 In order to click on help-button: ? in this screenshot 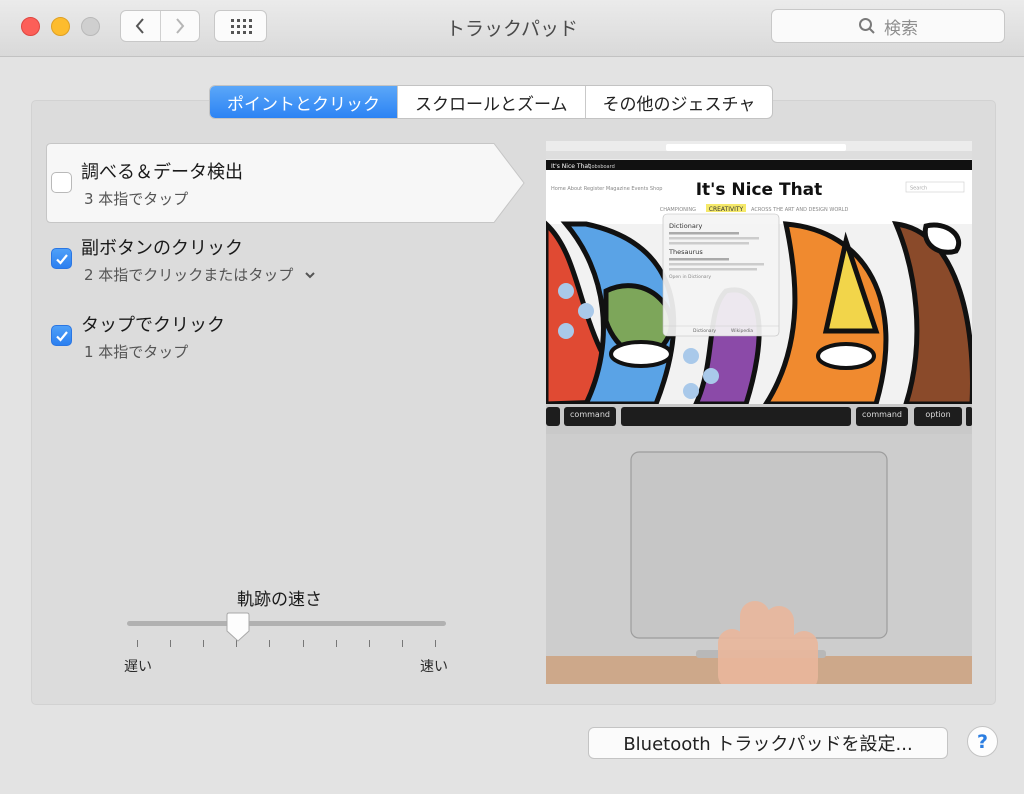, I will do `click(982, 741)`.